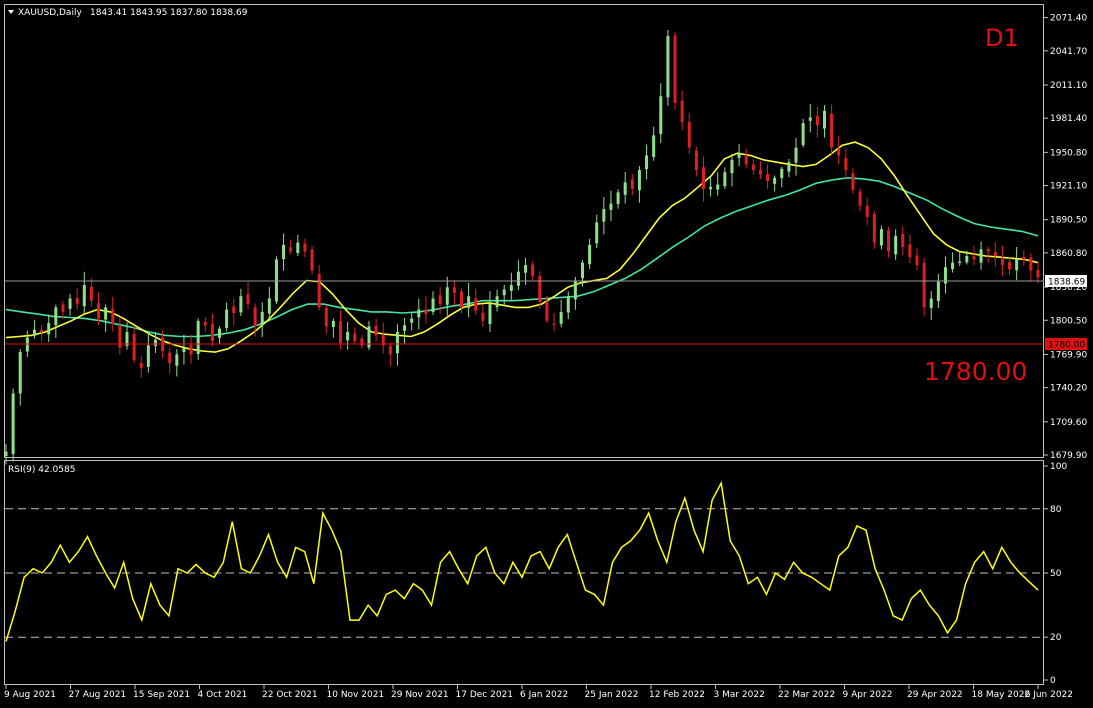 The width and height of the screenshot is (1093, 708). Describe the element at coordinates (544, 695) in the screenshot. I see `date-tick-label: 6 Jan 2022` at that location.